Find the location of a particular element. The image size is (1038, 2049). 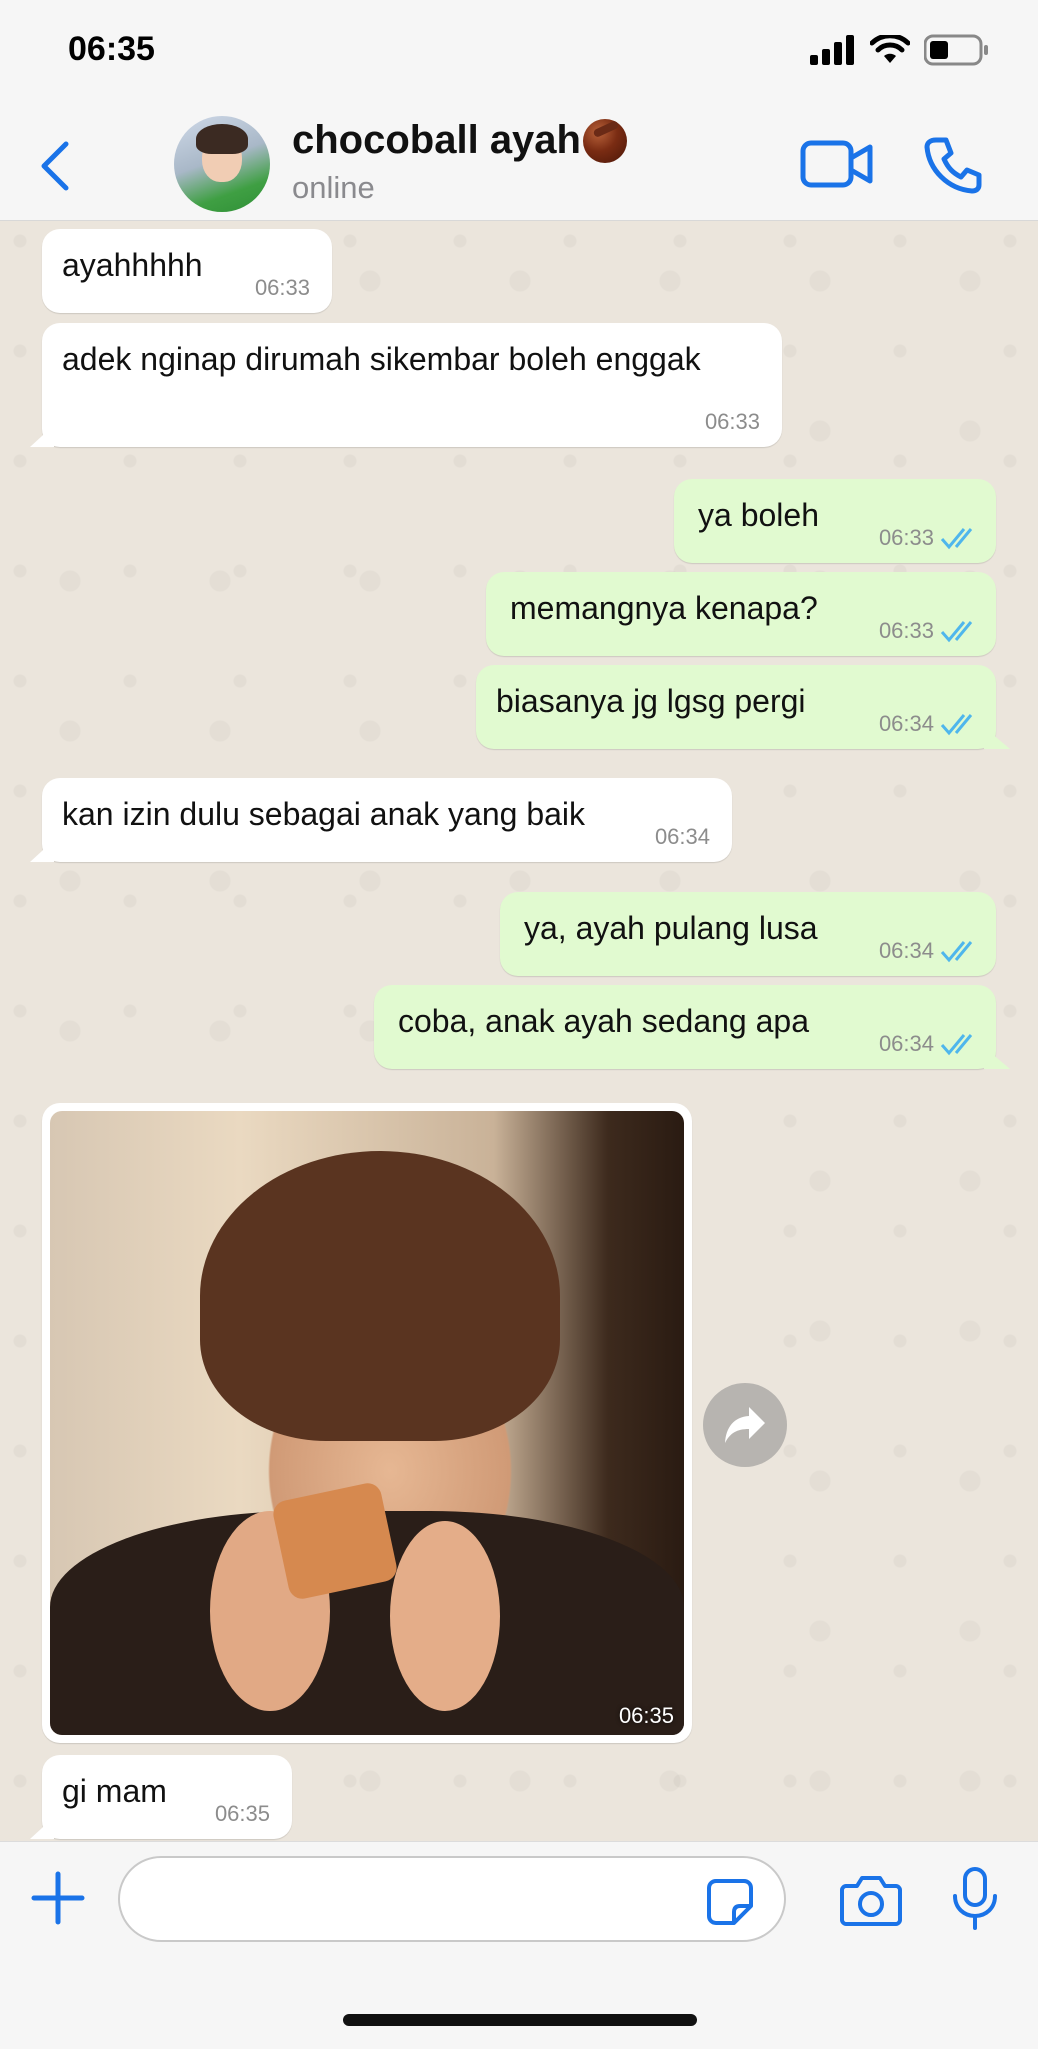

message-text: coba, anak ayah sedang apa is located at coordinates (603, 1021).